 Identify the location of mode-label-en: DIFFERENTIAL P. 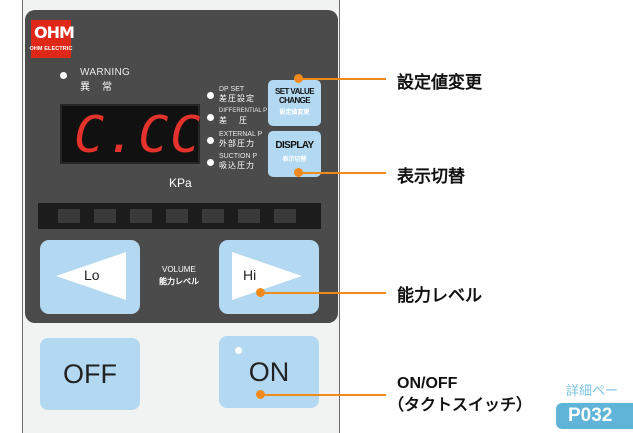
(243, 111).